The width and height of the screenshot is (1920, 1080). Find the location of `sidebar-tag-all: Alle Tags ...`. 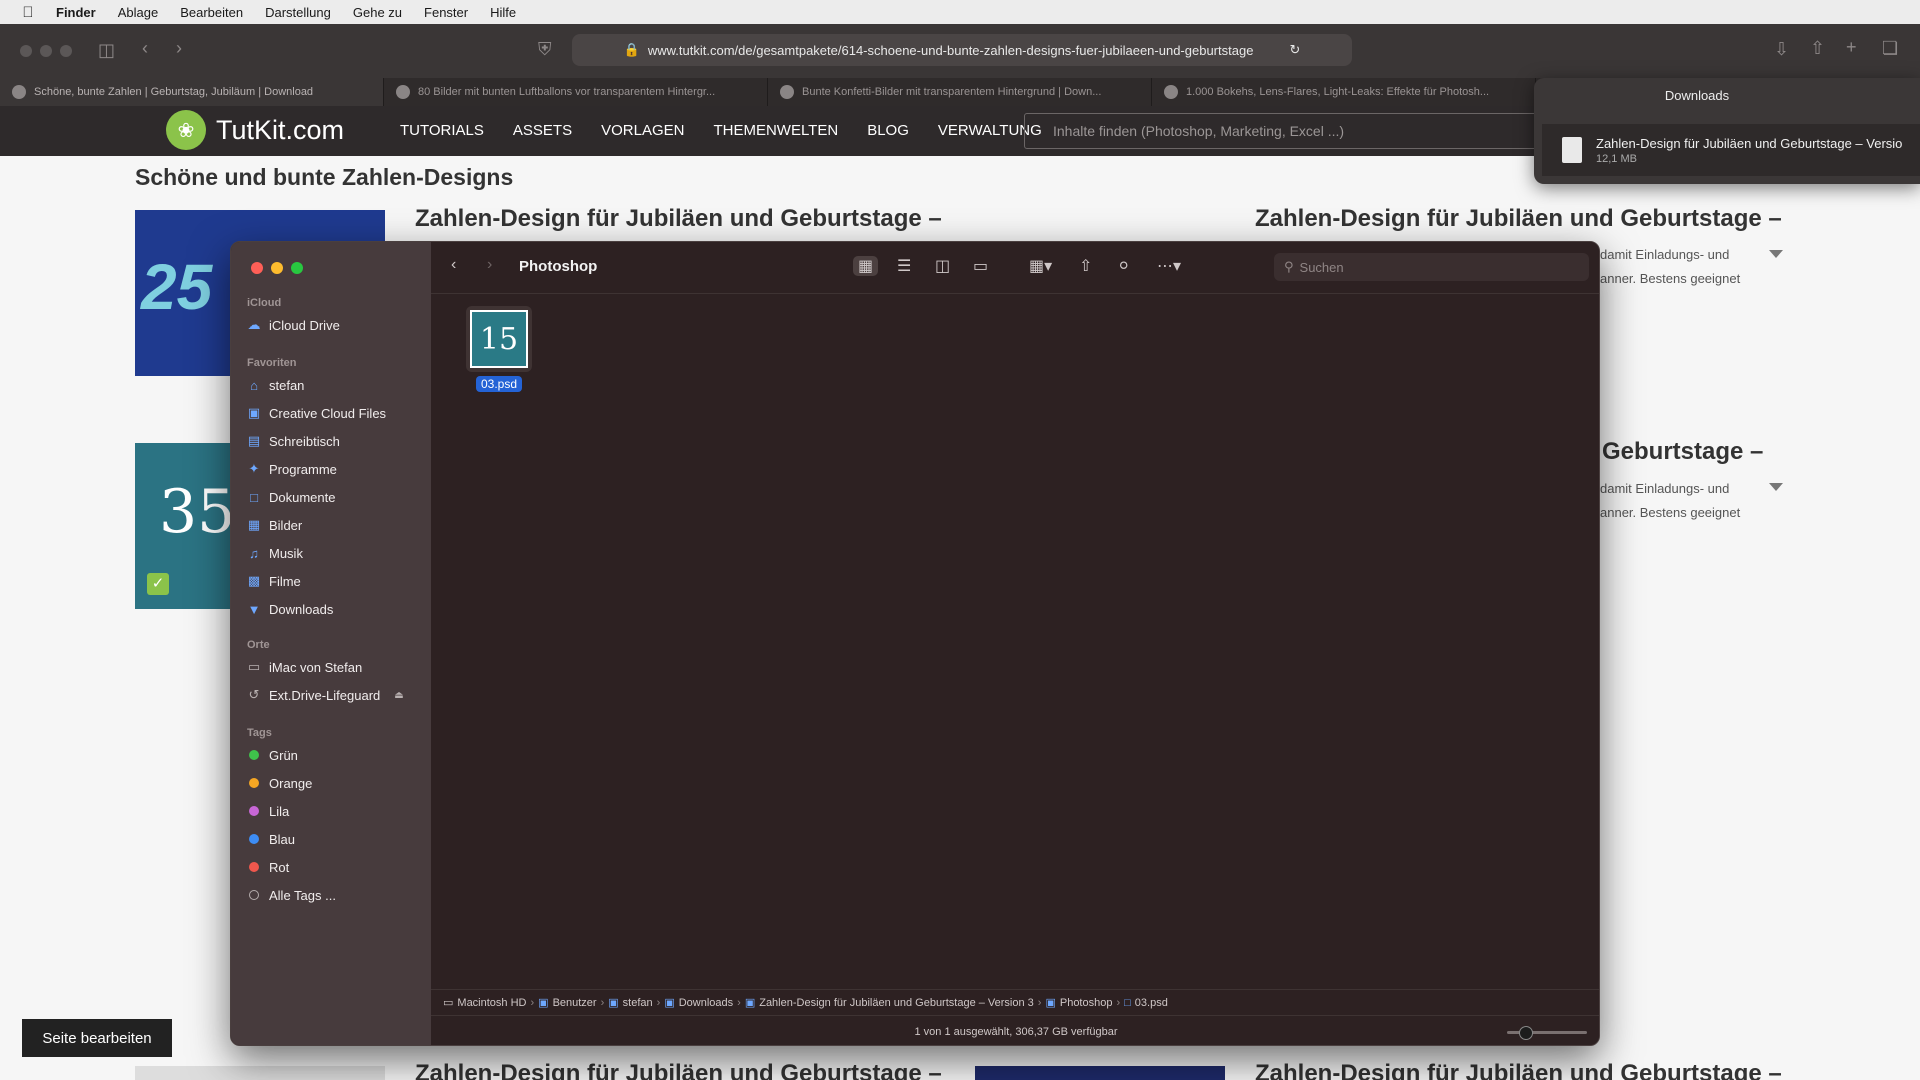

sidebar-tag-all: Alle Tags ... is located at coordinates (291, 895).